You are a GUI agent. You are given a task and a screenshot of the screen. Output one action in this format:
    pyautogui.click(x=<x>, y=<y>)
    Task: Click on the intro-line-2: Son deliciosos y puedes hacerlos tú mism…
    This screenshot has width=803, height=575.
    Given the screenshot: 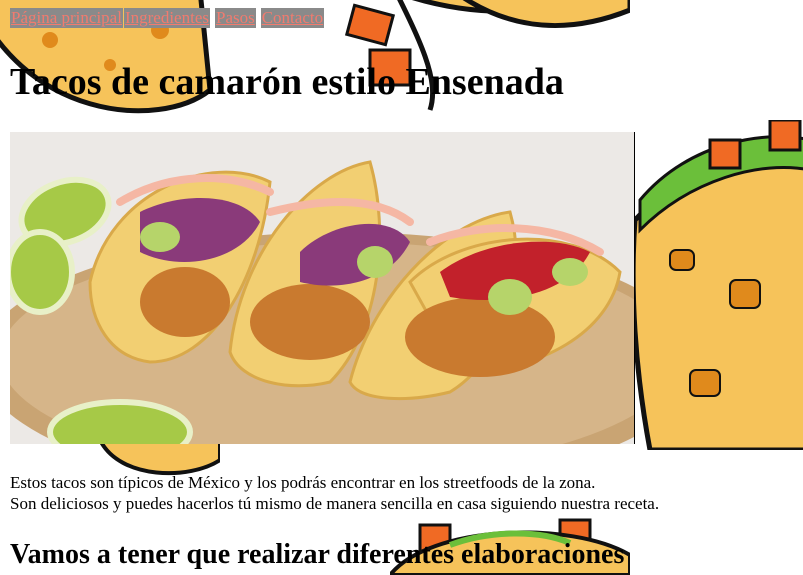 What is the action you would take?
    pyautogui.click(x=335, y=503)
    